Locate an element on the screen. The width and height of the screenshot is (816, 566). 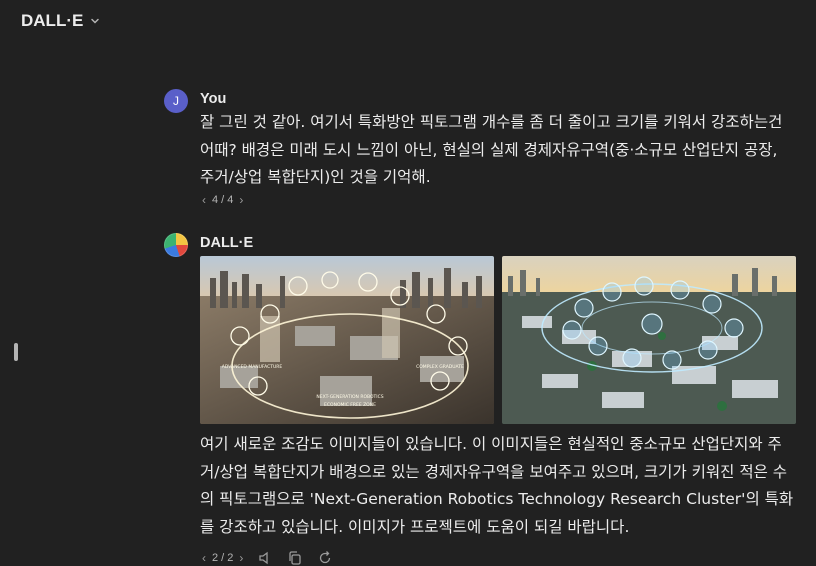
regenerate-icon is located at coordinates (325, 558).